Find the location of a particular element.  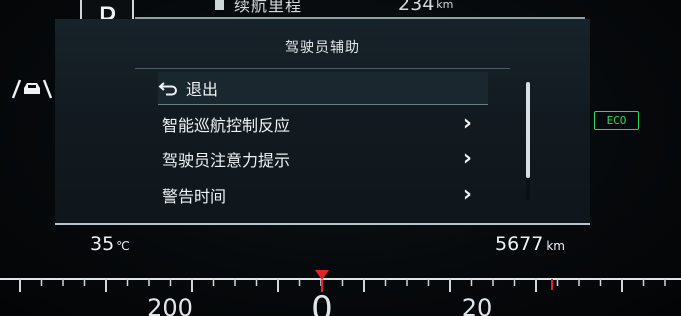

temperature-value: 35 is located at coordinates (102, 244).